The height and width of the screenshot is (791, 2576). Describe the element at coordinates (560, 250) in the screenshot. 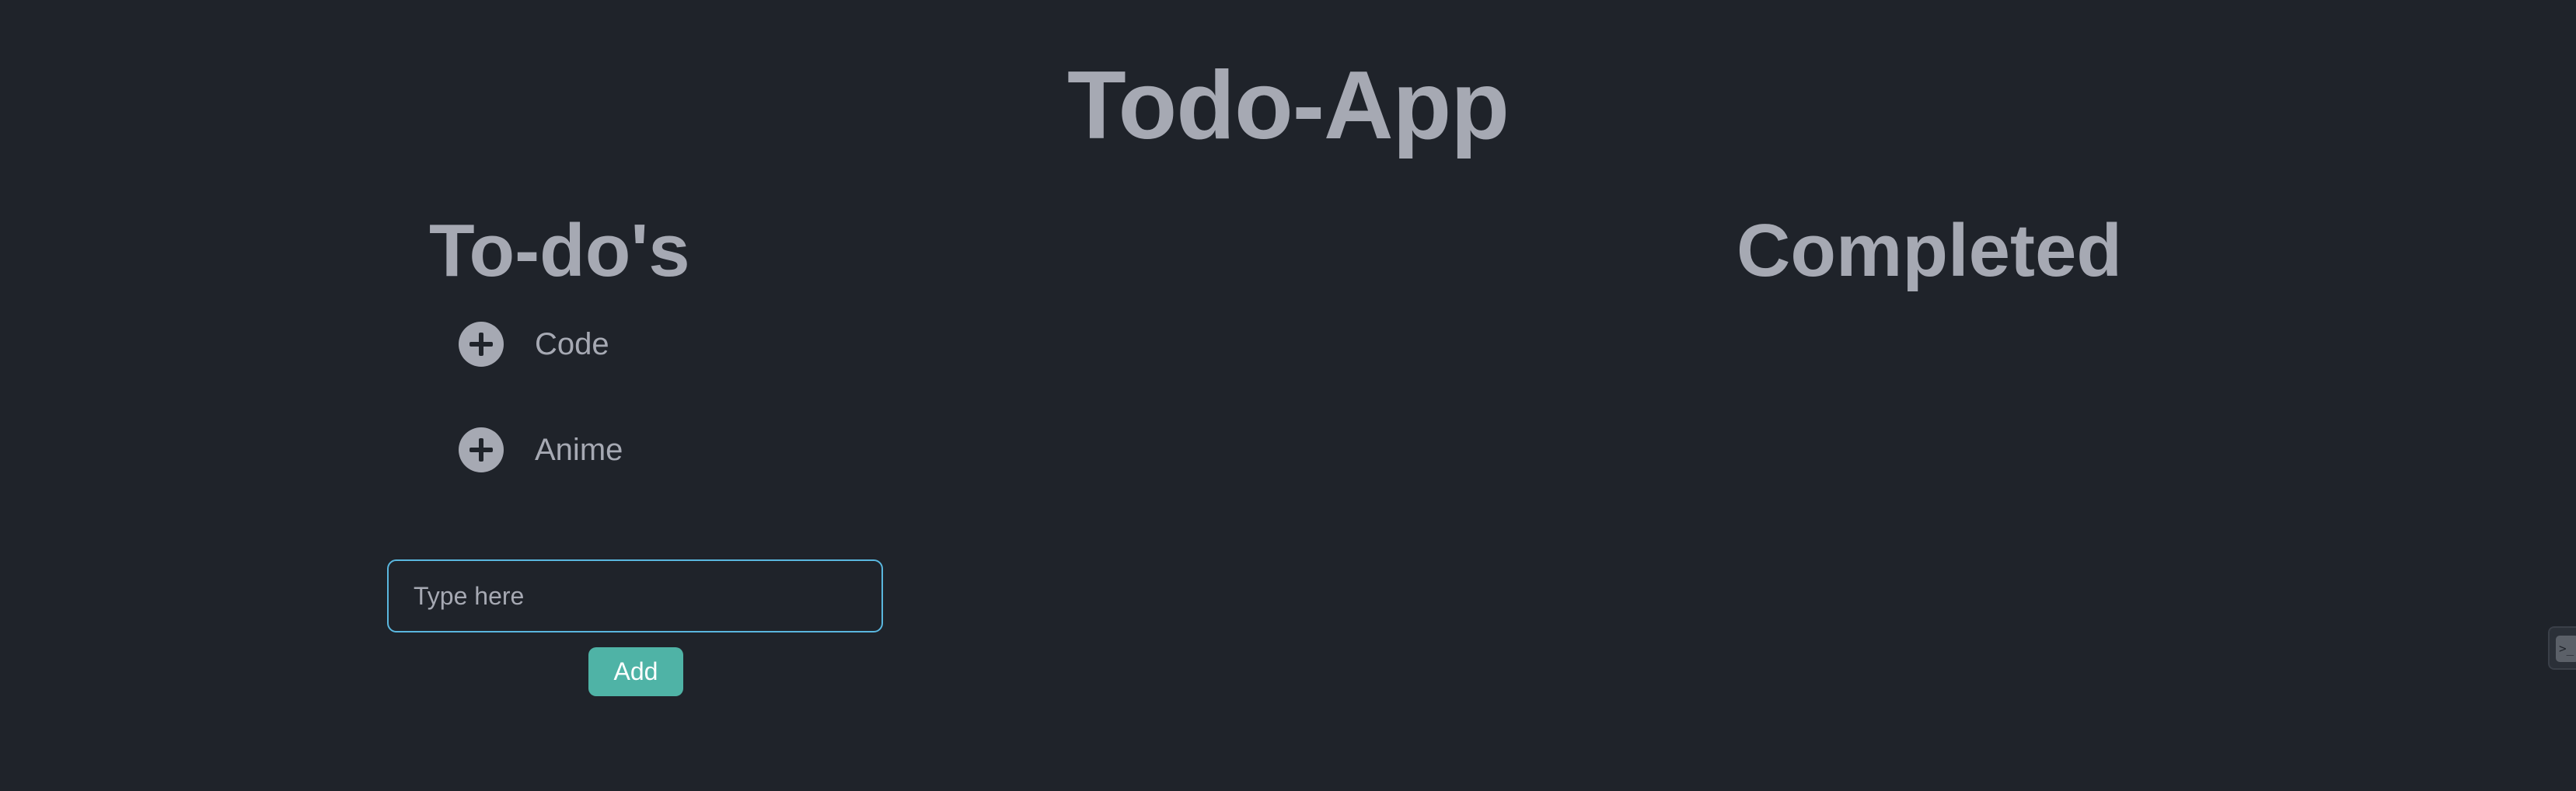

I see `todos-heading: To-do's` at that location.